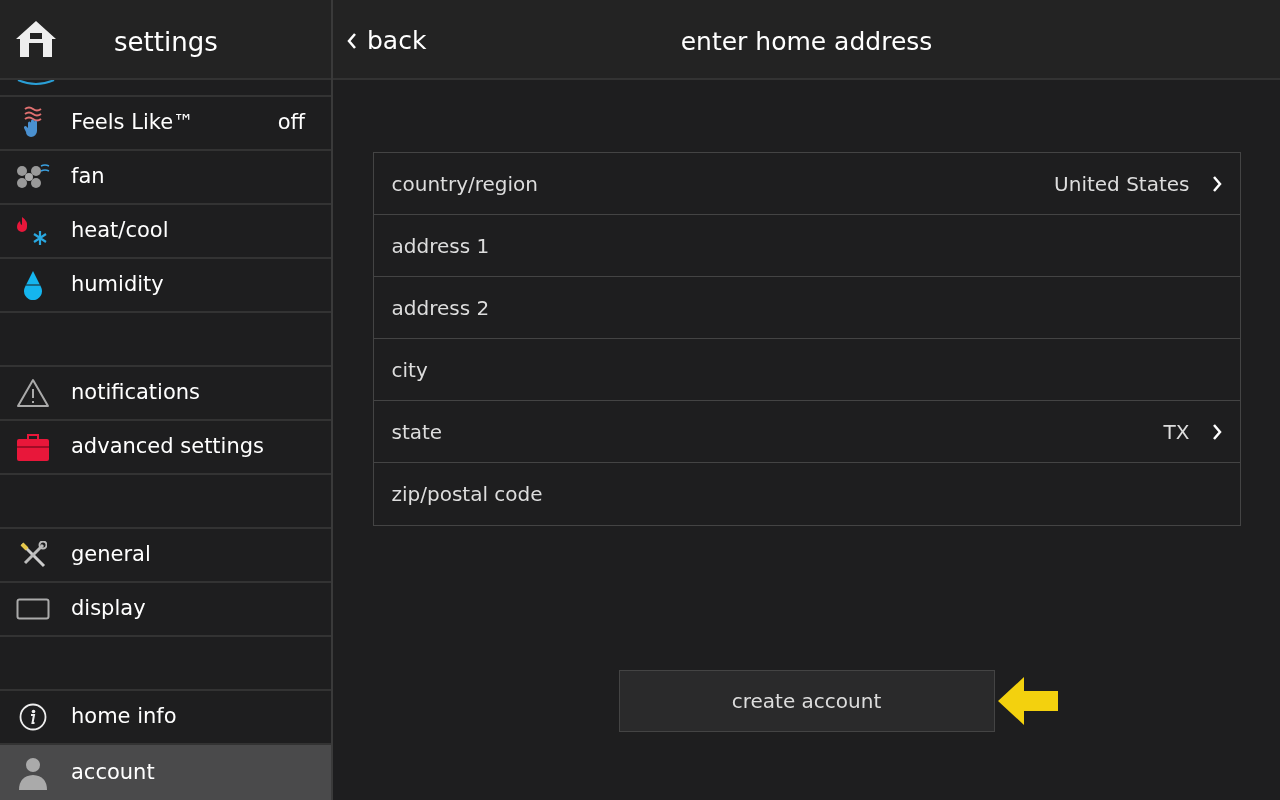 The width and height of the screenshot is (1280, 800). Describe the element at coordinates (1028, 701) in the screenshot. I see `arrow-left-icon` at that location.